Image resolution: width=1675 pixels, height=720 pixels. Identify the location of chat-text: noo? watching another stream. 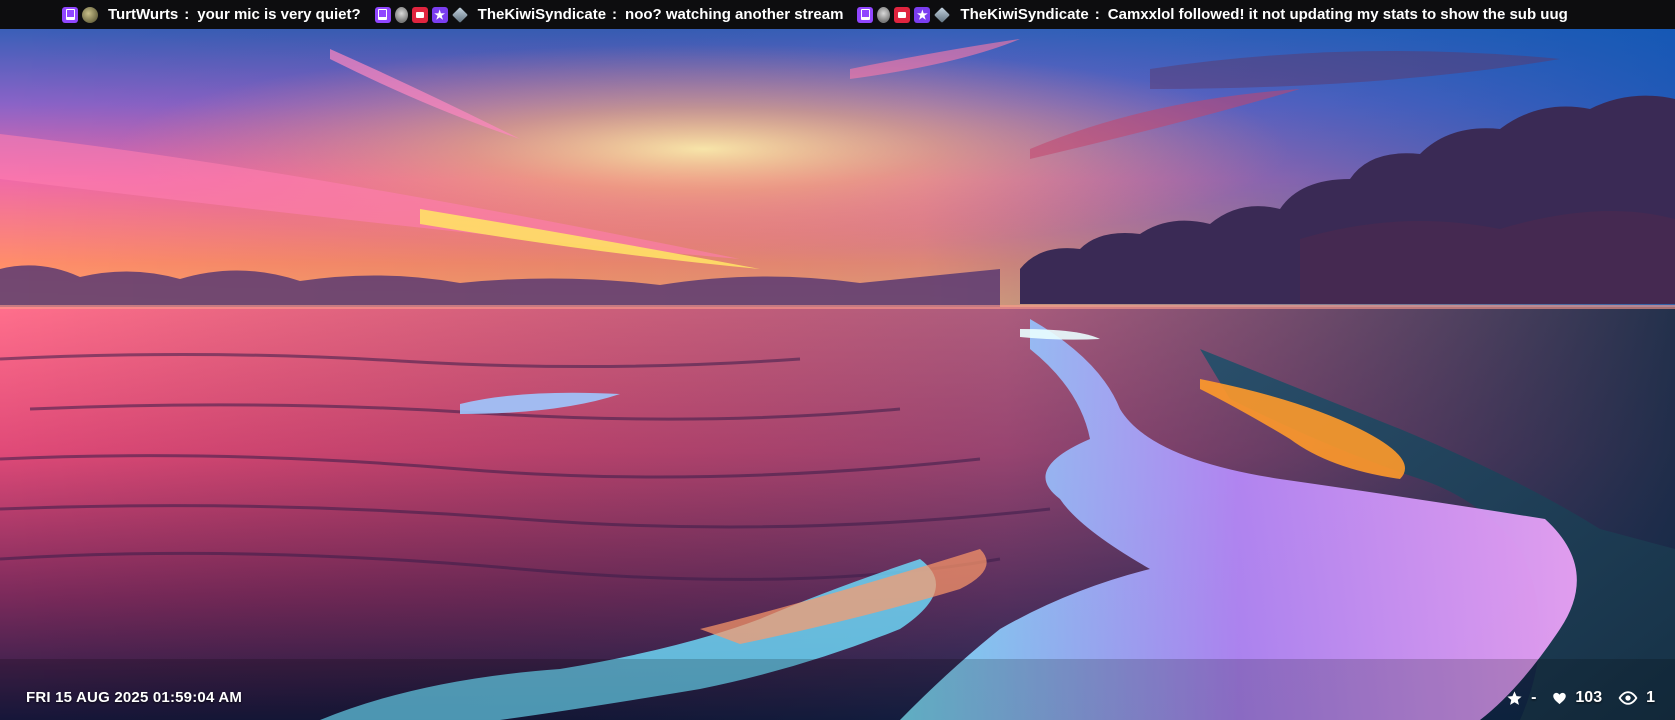
(734, 14).